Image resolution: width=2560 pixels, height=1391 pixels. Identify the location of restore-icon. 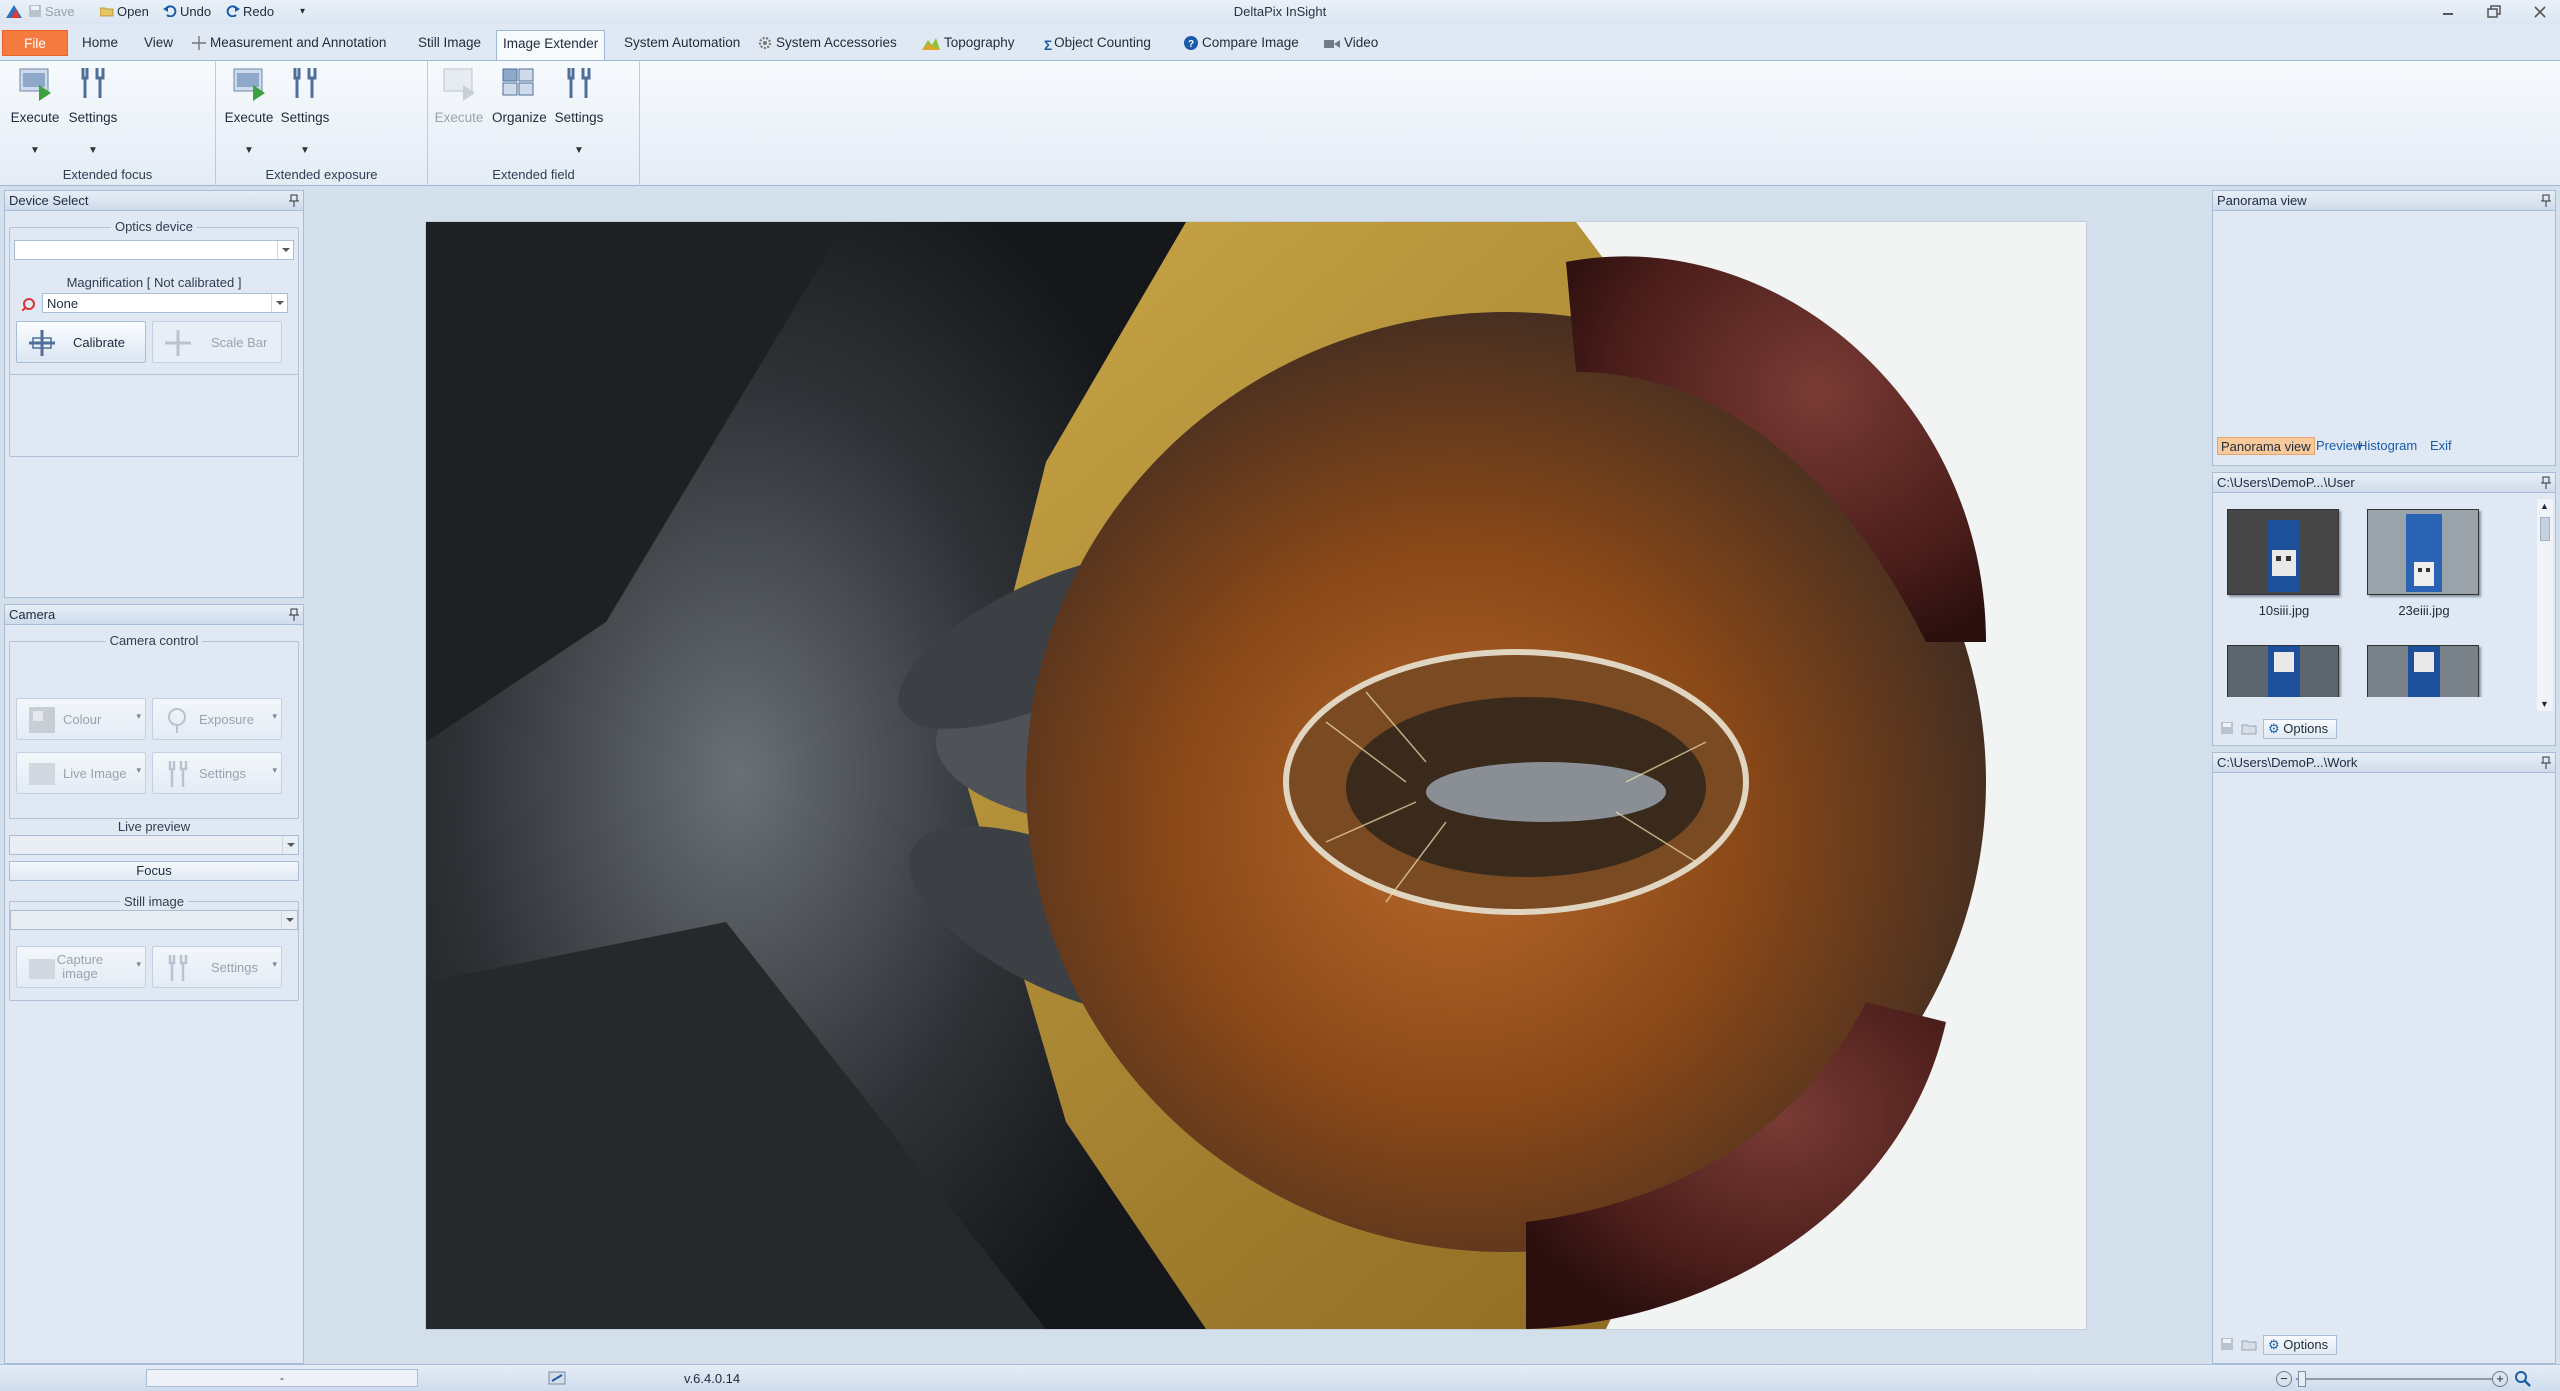
(2494, 12).